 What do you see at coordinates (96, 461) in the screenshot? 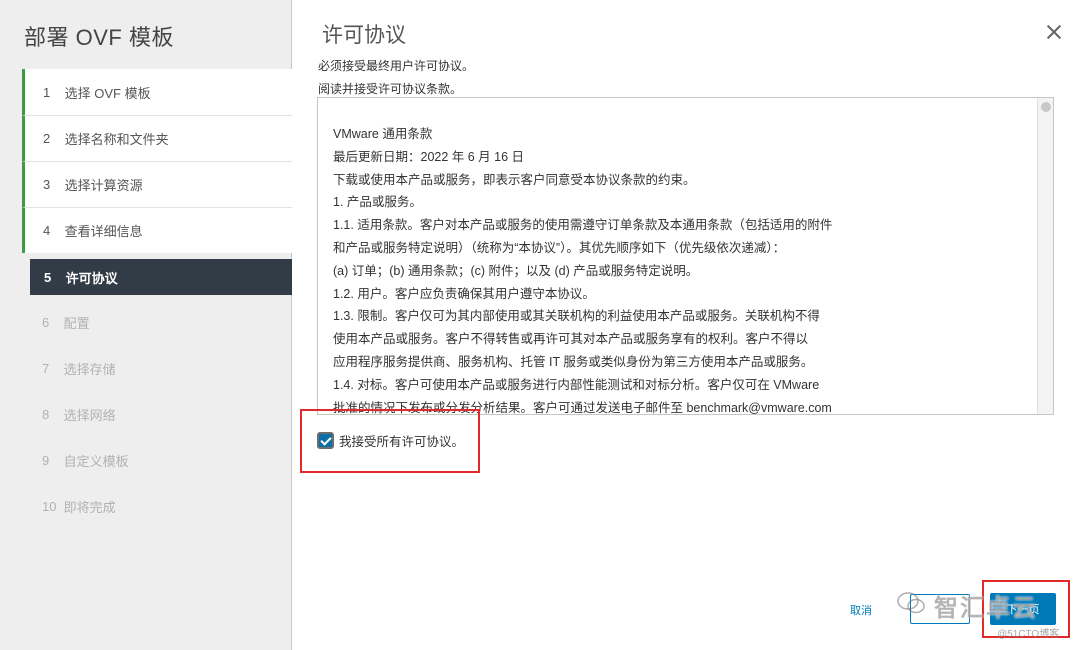
I see `step-label: 自定义模板` at bounding box center [96, 461].